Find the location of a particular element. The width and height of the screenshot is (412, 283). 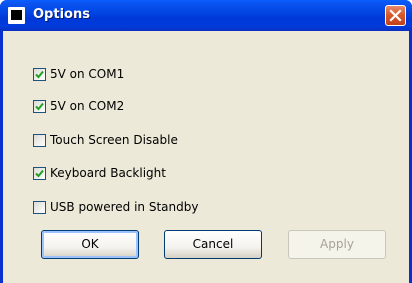

window-icon is located at coordinates (16, 15).